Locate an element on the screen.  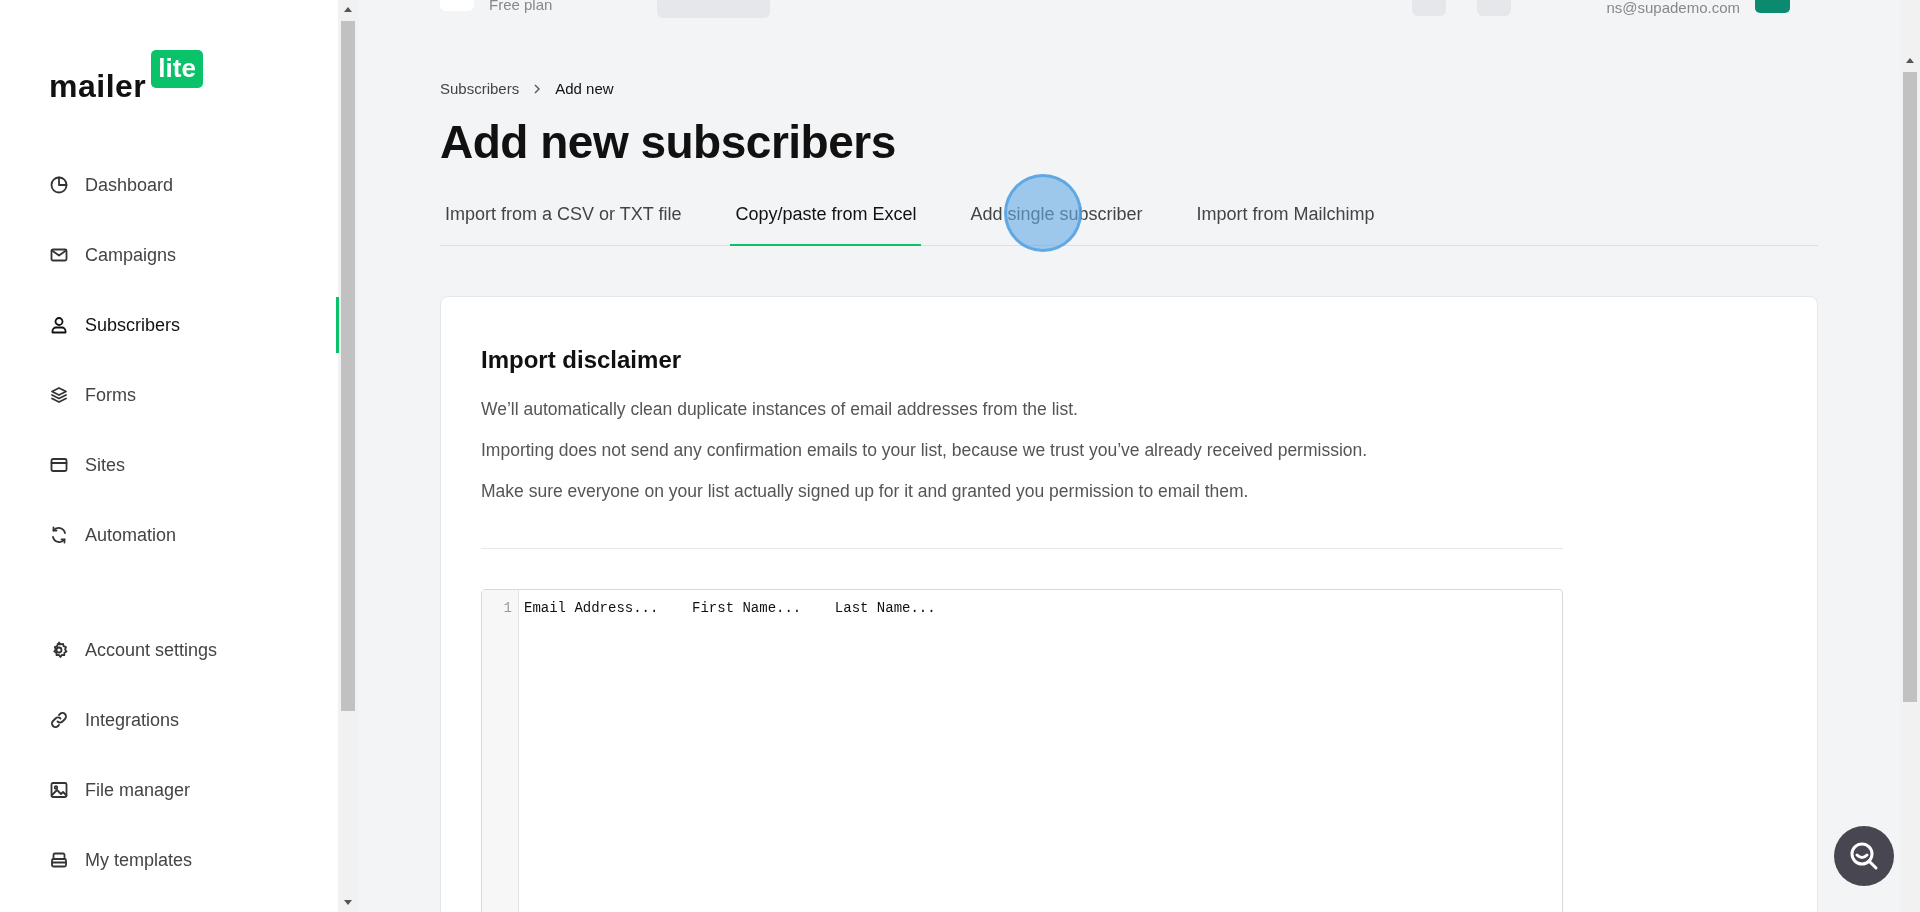
user-email: ns@supademo.com is located at coordinates (1673, 9).